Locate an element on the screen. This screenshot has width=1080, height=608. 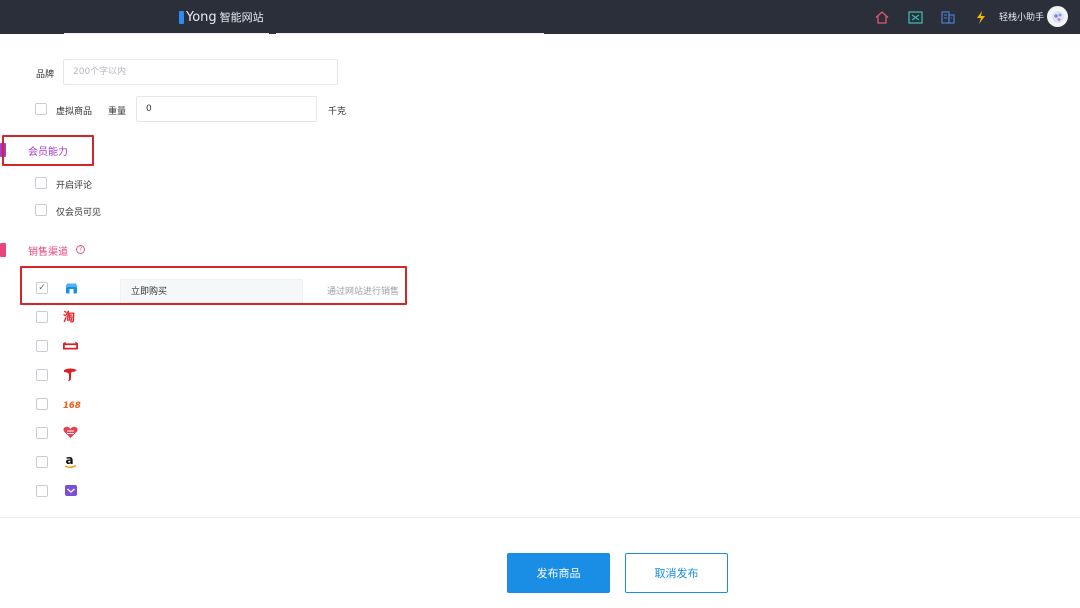
channel-description: 通过网站进行销售 is located at coordinates (363, 292).